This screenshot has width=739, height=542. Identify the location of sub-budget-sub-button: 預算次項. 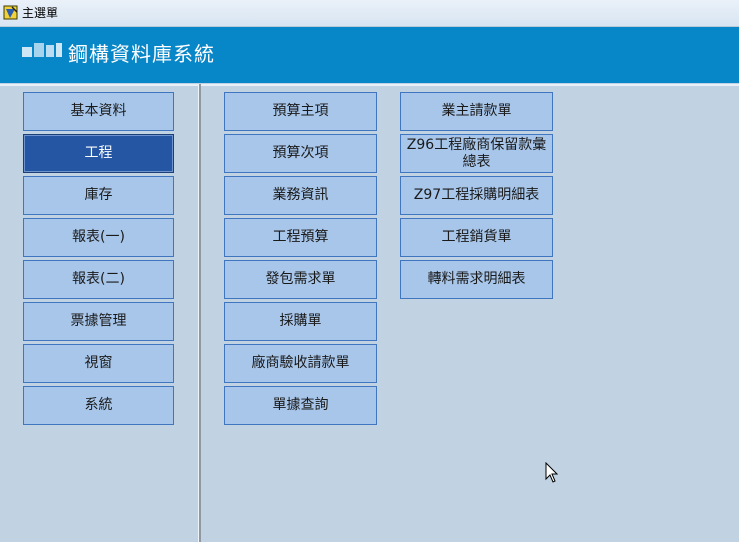
(300, 153).